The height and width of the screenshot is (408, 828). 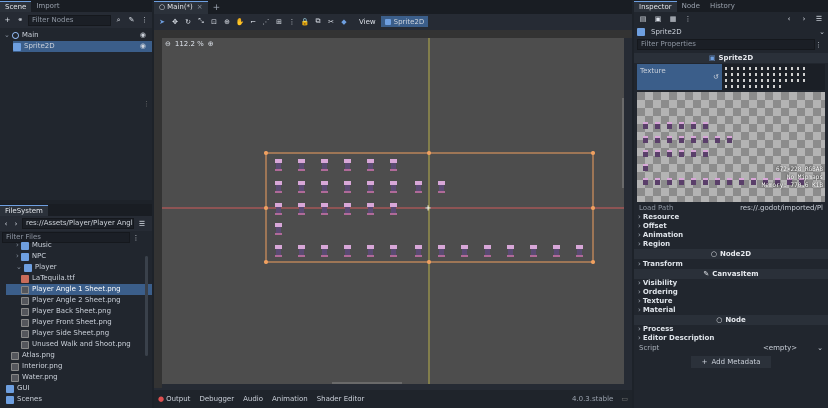 What do you see at coordinates (79, 377) in the screenshot?
I see `file-item: Water.png` at bounding box center [79, 377].